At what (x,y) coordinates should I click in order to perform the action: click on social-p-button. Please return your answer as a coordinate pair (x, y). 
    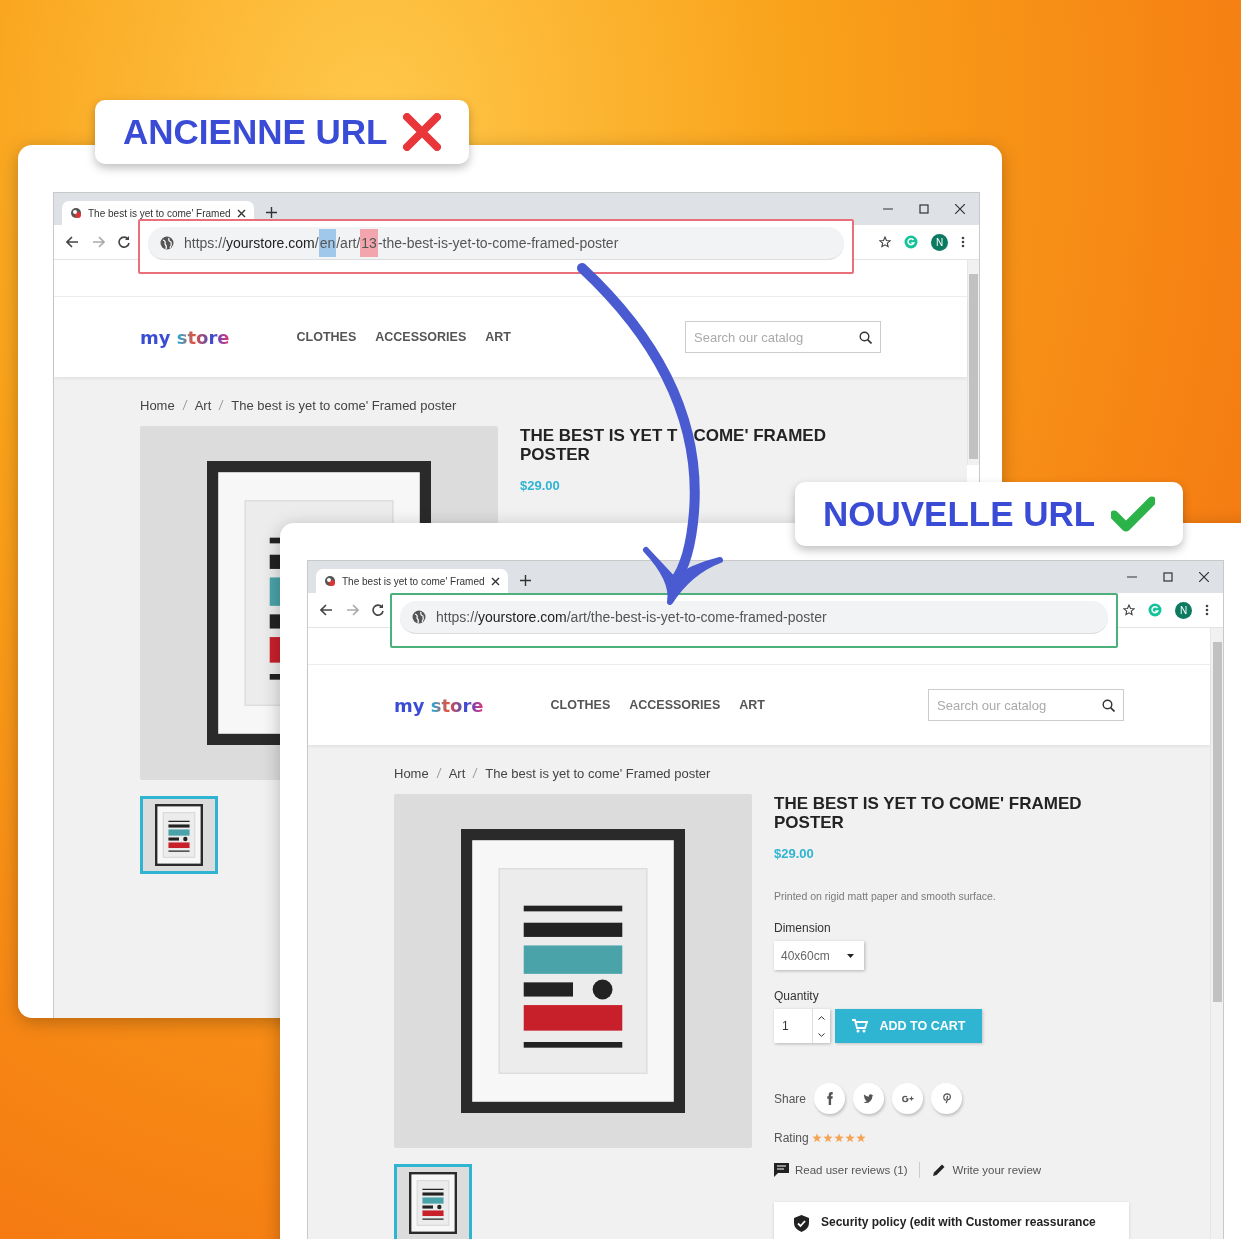
    Looking at the image, I should click on (947, 1098).